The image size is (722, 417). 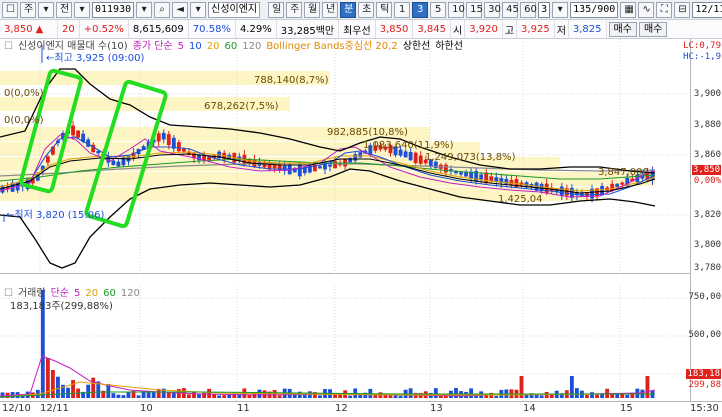 I want to click on time-tick: 15, so click(x=626, y=408).